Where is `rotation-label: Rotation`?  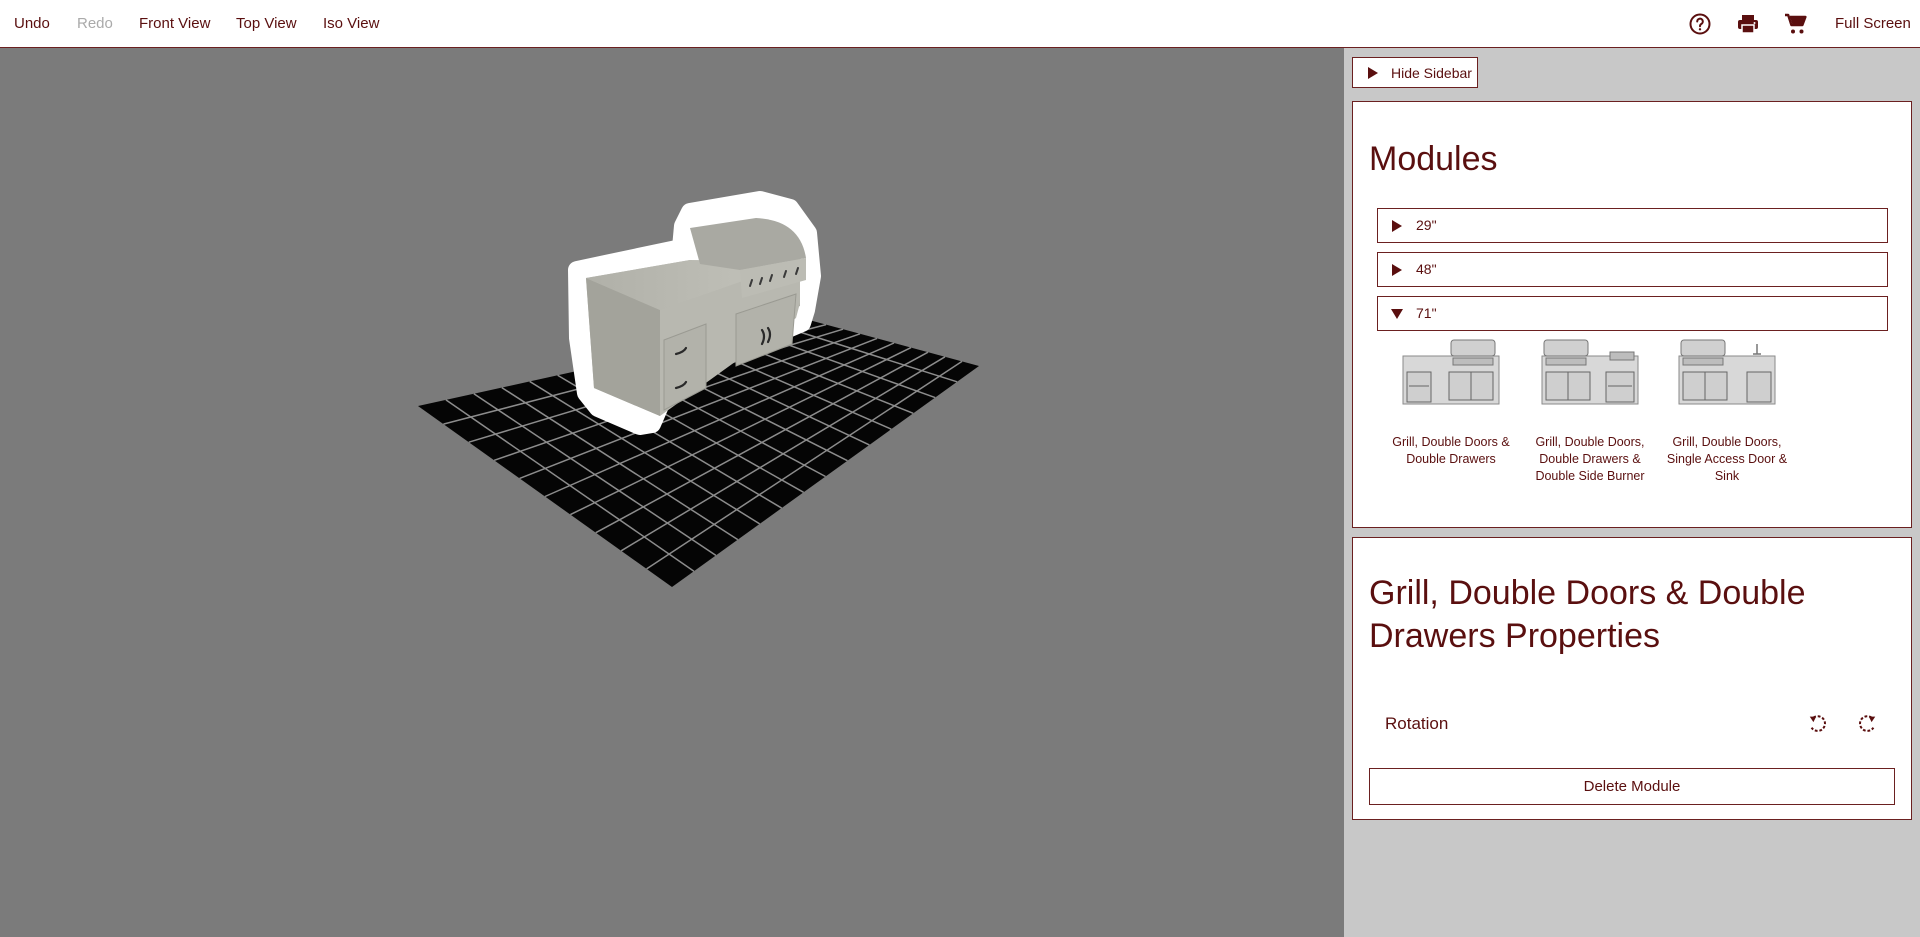 rotation-label: Rotation is located at coordinates (1417, 723).